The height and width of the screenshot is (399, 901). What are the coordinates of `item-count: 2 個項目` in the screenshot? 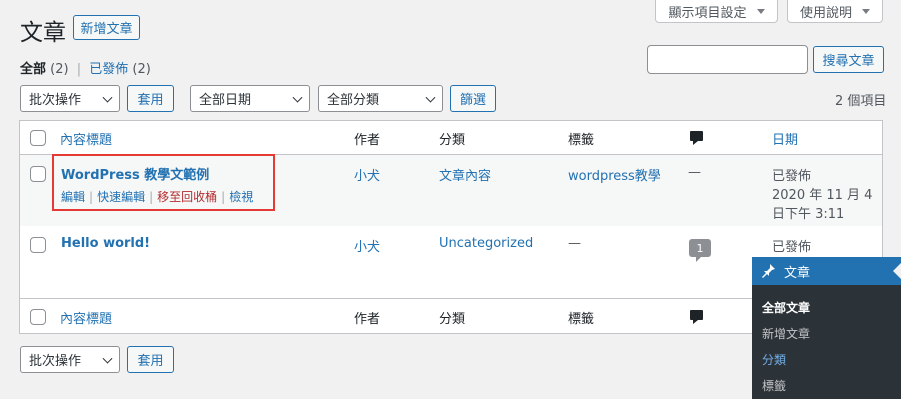 It's located at (861, 101).